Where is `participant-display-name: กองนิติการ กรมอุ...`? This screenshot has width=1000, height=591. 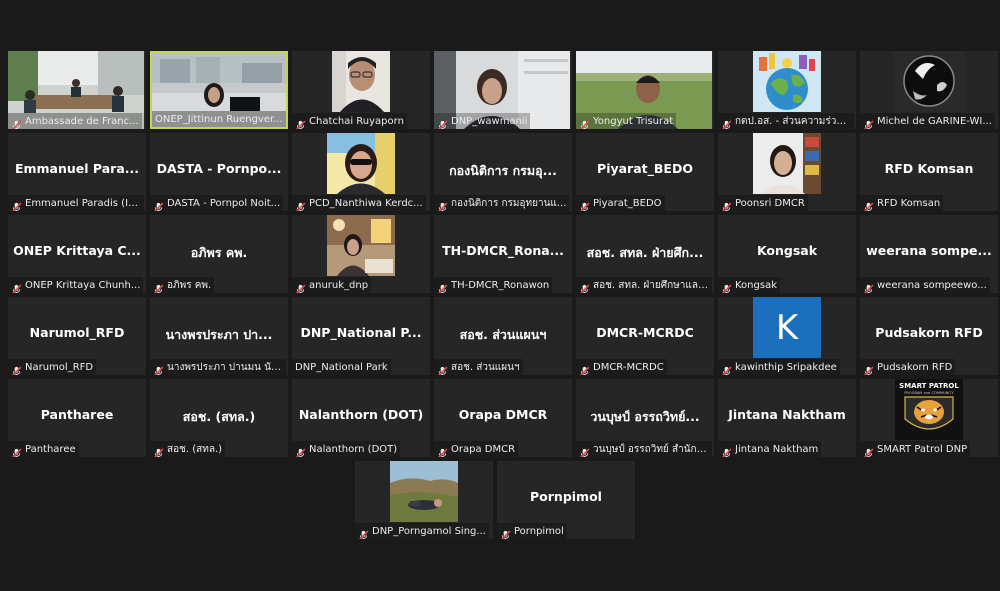 participant-display-name: กองนิติการ กรมอุ... is located at coordinates (503, 170).